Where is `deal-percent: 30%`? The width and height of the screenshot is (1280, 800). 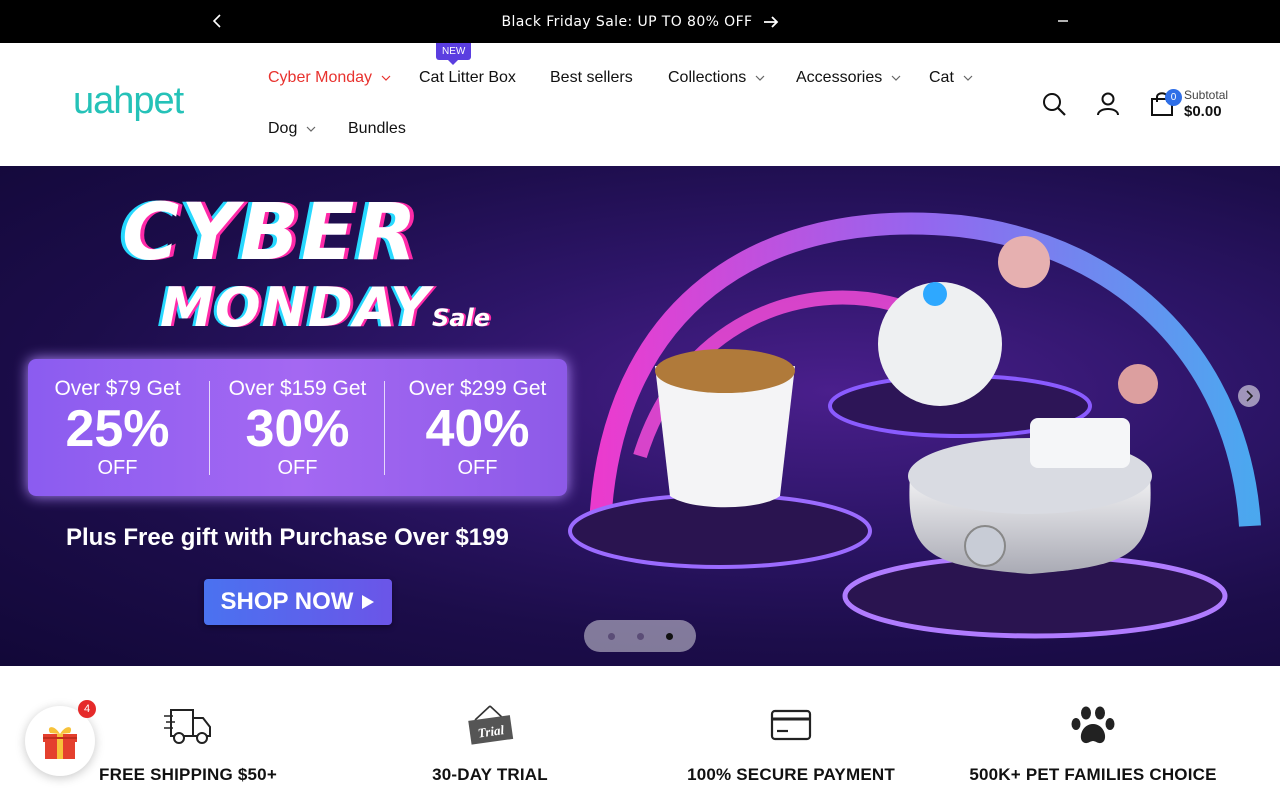
deal-percent: 30% is located at coordinates (297, 429).